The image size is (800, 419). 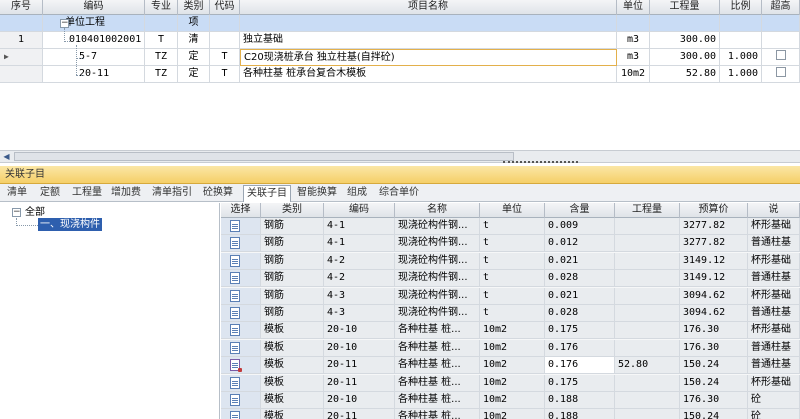 What do you see at coordinates (510, 244) in the screenshot?
I see `table-row: 钢筋 4-1 现浇砼构件钢... t 0.012 3277.82 普通柱基` at bounding box center [510, 244].